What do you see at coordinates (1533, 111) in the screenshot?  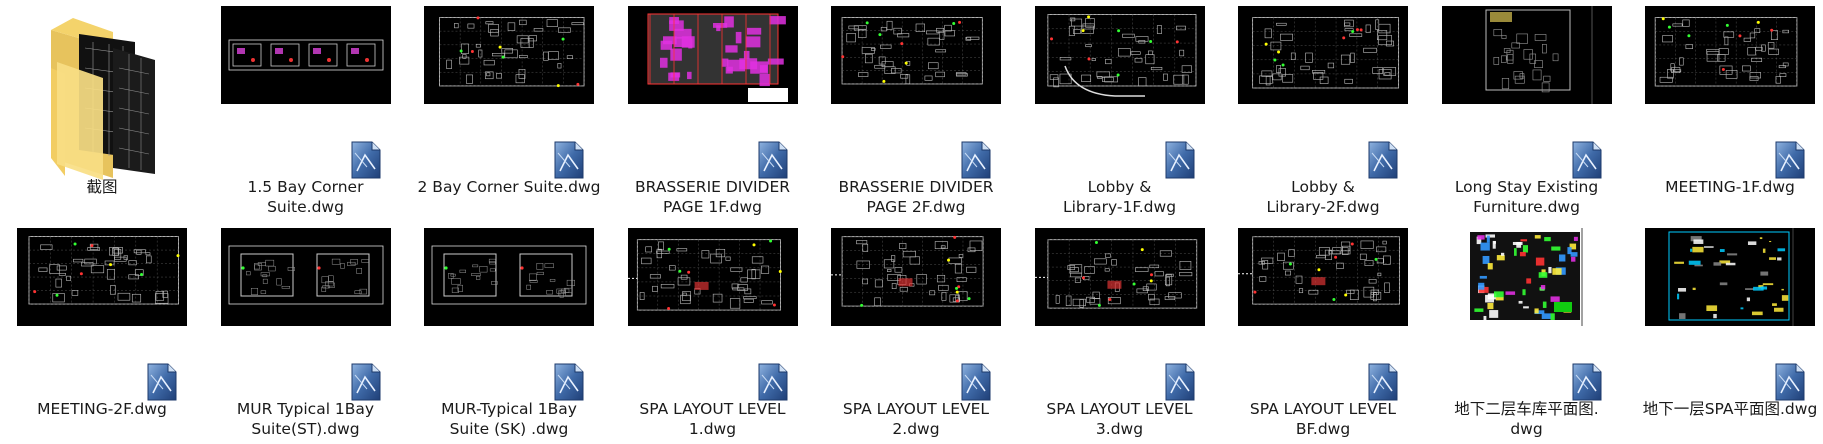 I see `file-item: Long Stay Existing Furniture.dwg` at bounding box center [1533, 111].